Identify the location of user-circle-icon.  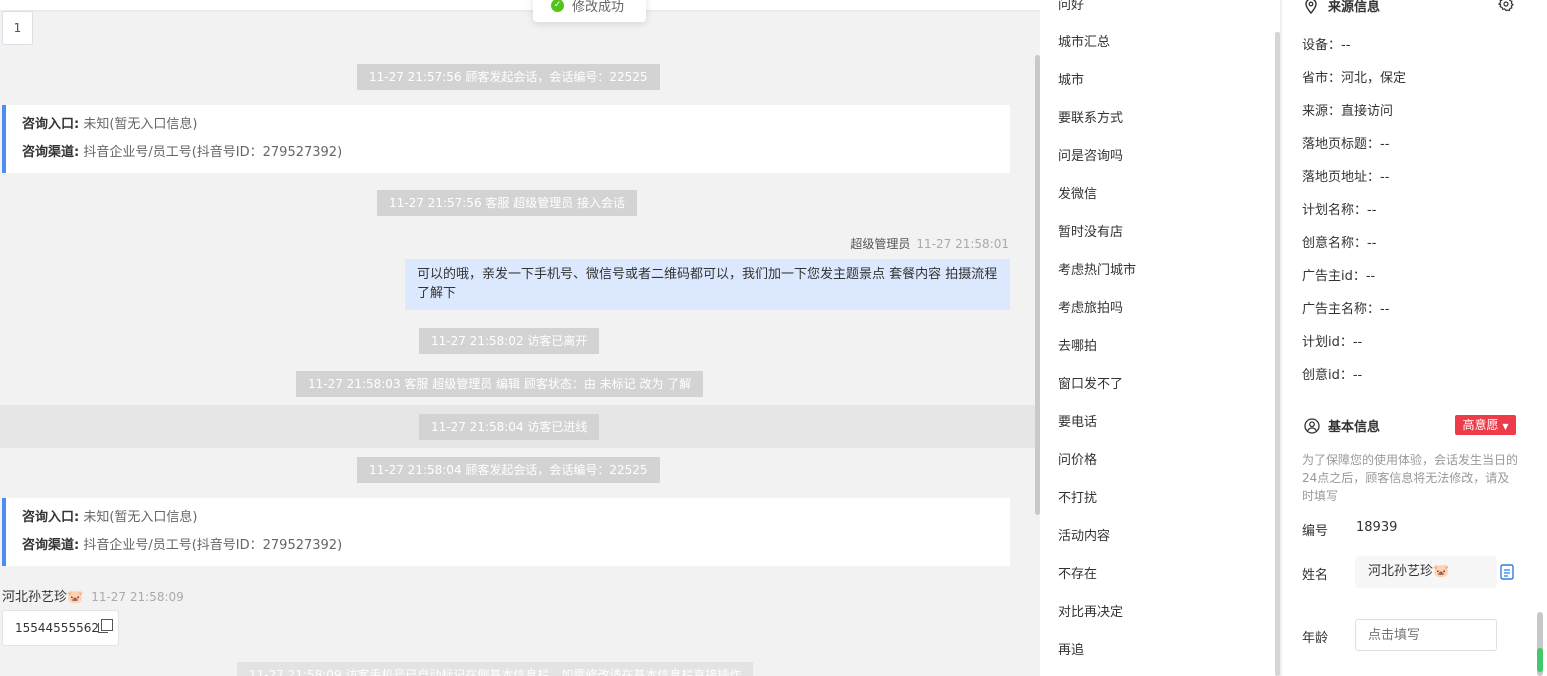
(1312, 425).